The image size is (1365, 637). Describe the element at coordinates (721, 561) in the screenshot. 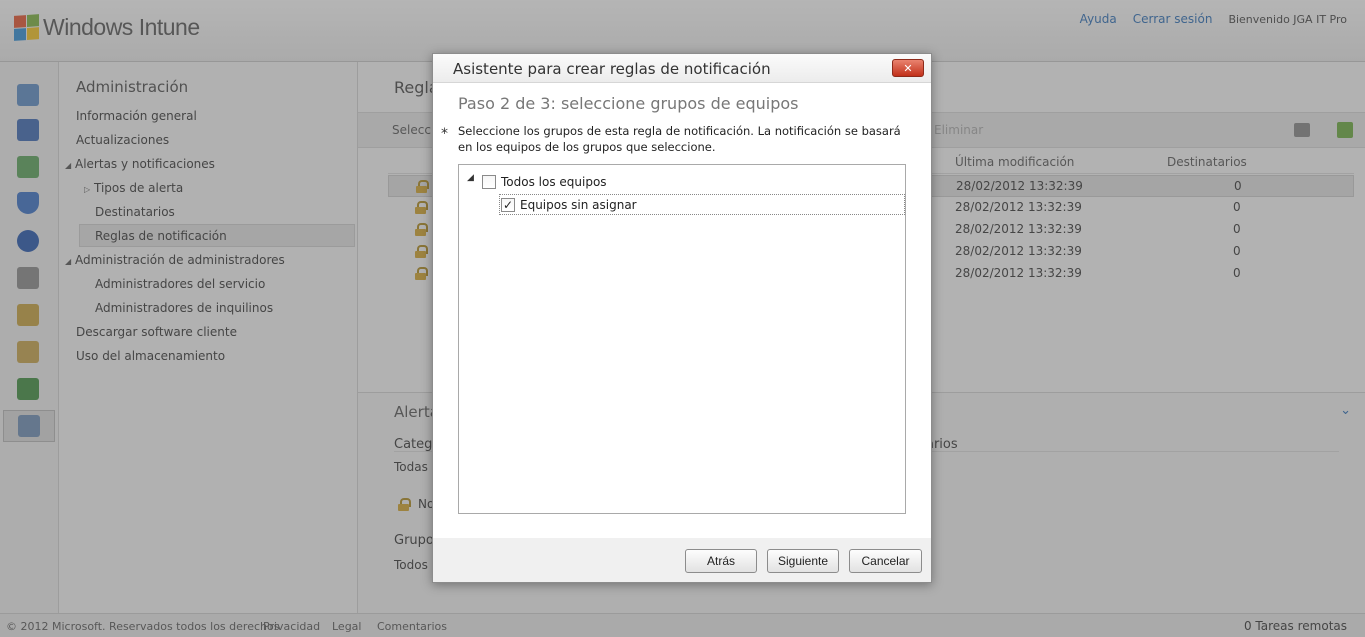

I see `back-button: Atrás` at that location.